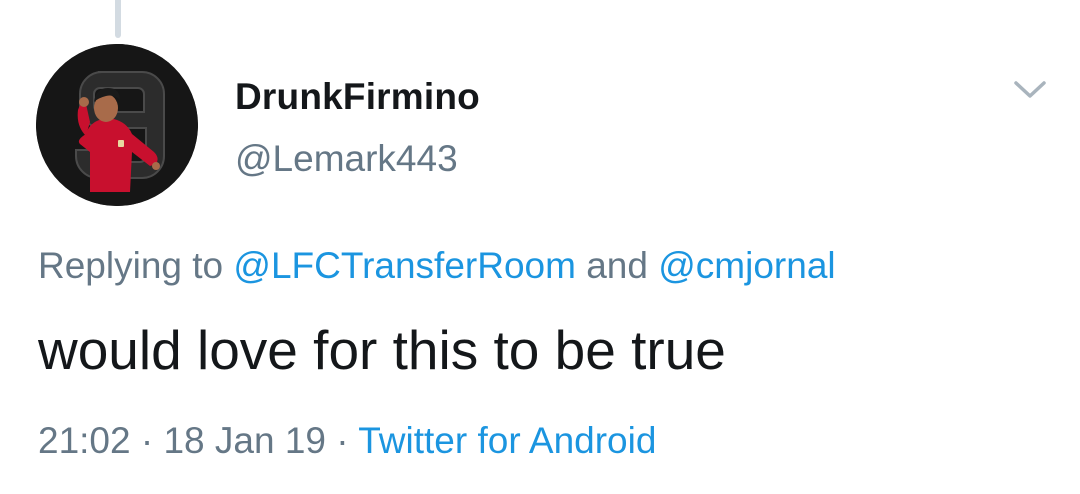  I want to click on tweet-meta: 21:02 · 18 Jan 19 · Twitter for Android, so click(347, 441).